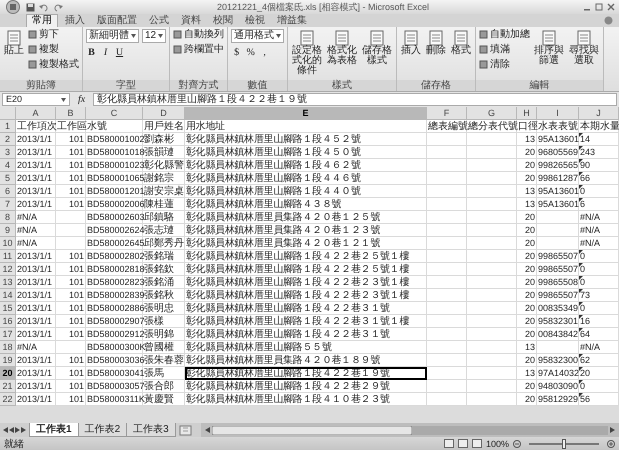 The width and height of the screenshot is (619, 450). What do you see at coordinates (8, 204) in the screenshot?
I see `row-header: 7` at bounding box center [8, 204].